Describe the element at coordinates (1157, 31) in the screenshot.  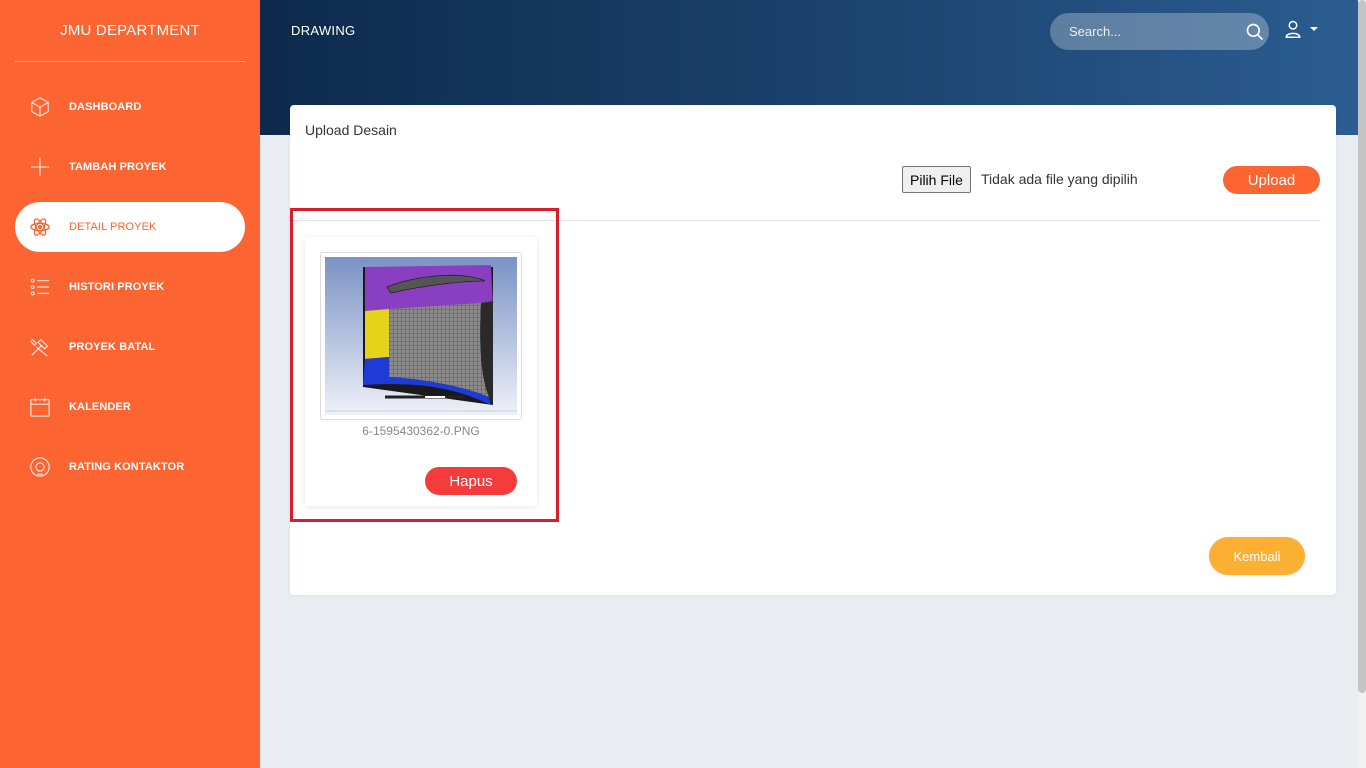
I see `search-input` at that location.